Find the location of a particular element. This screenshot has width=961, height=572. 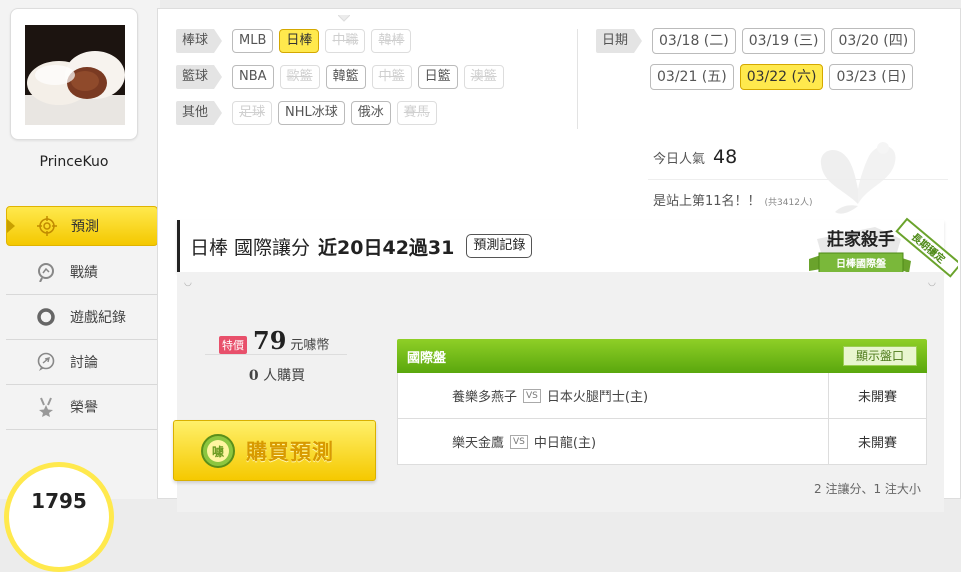

filter-option: 日籃 is located at coordinates (437, 77).